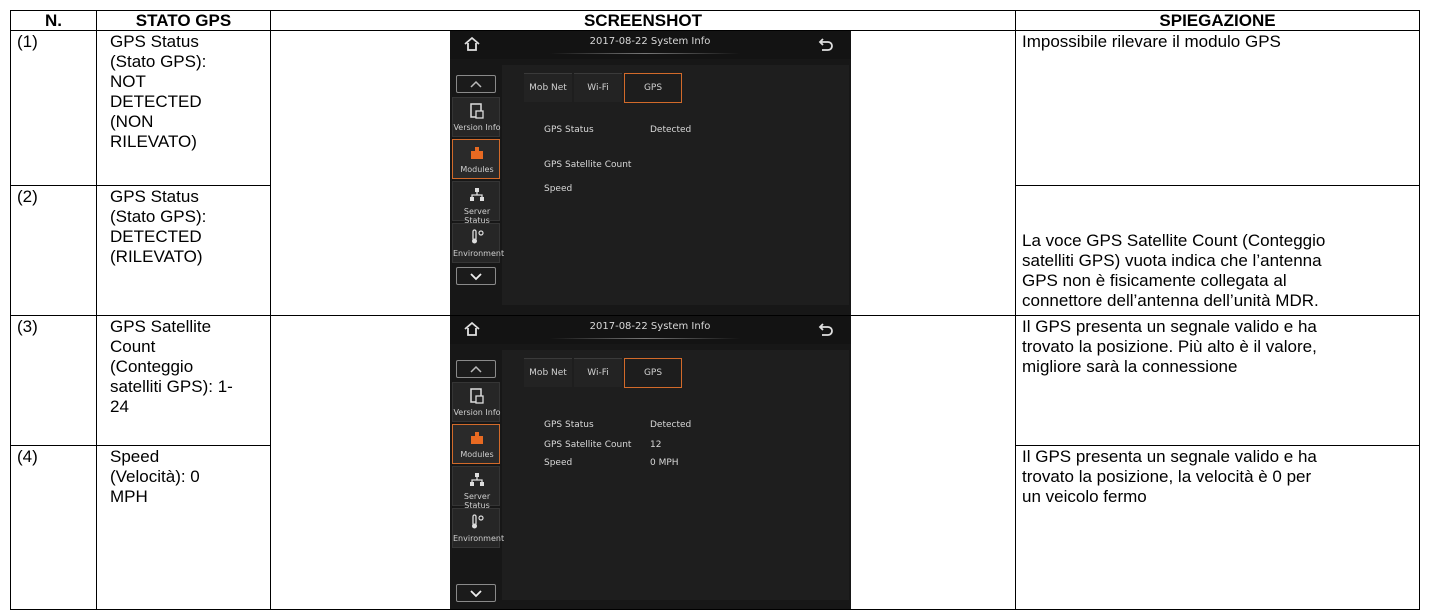  What do you see at coordinates (10, 310) in the screenshot?
I see `table-border-left` at bounding box center [10, 310].